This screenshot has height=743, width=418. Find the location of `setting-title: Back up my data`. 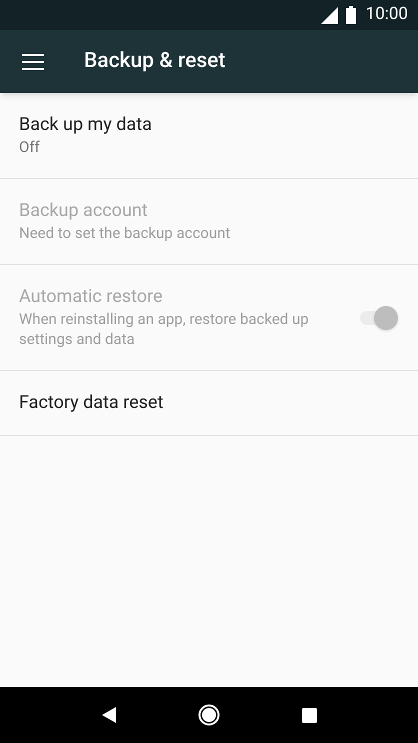

setting-title: Back up my data is located at coordinates (207, 125).